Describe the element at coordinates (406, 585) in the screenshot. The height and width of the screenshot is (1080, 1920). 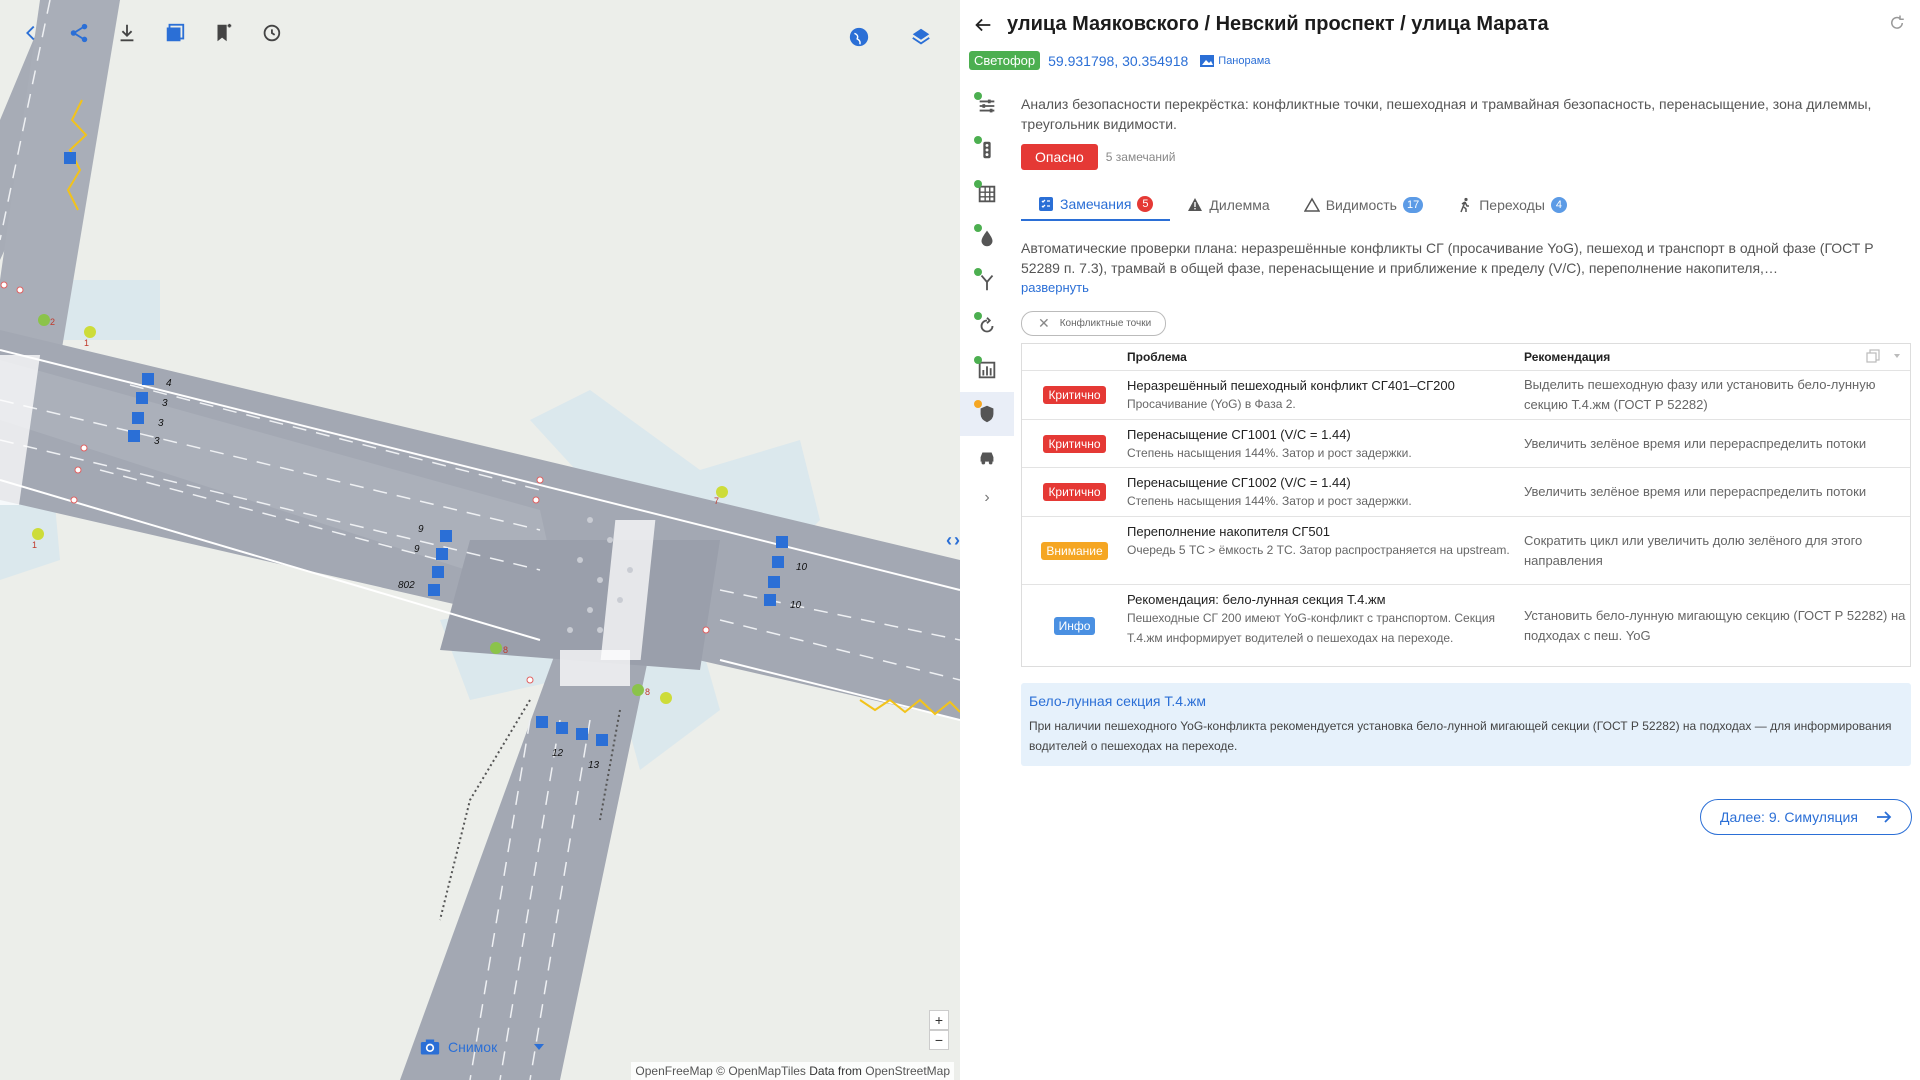
I see `lane-label: 802` at that location.